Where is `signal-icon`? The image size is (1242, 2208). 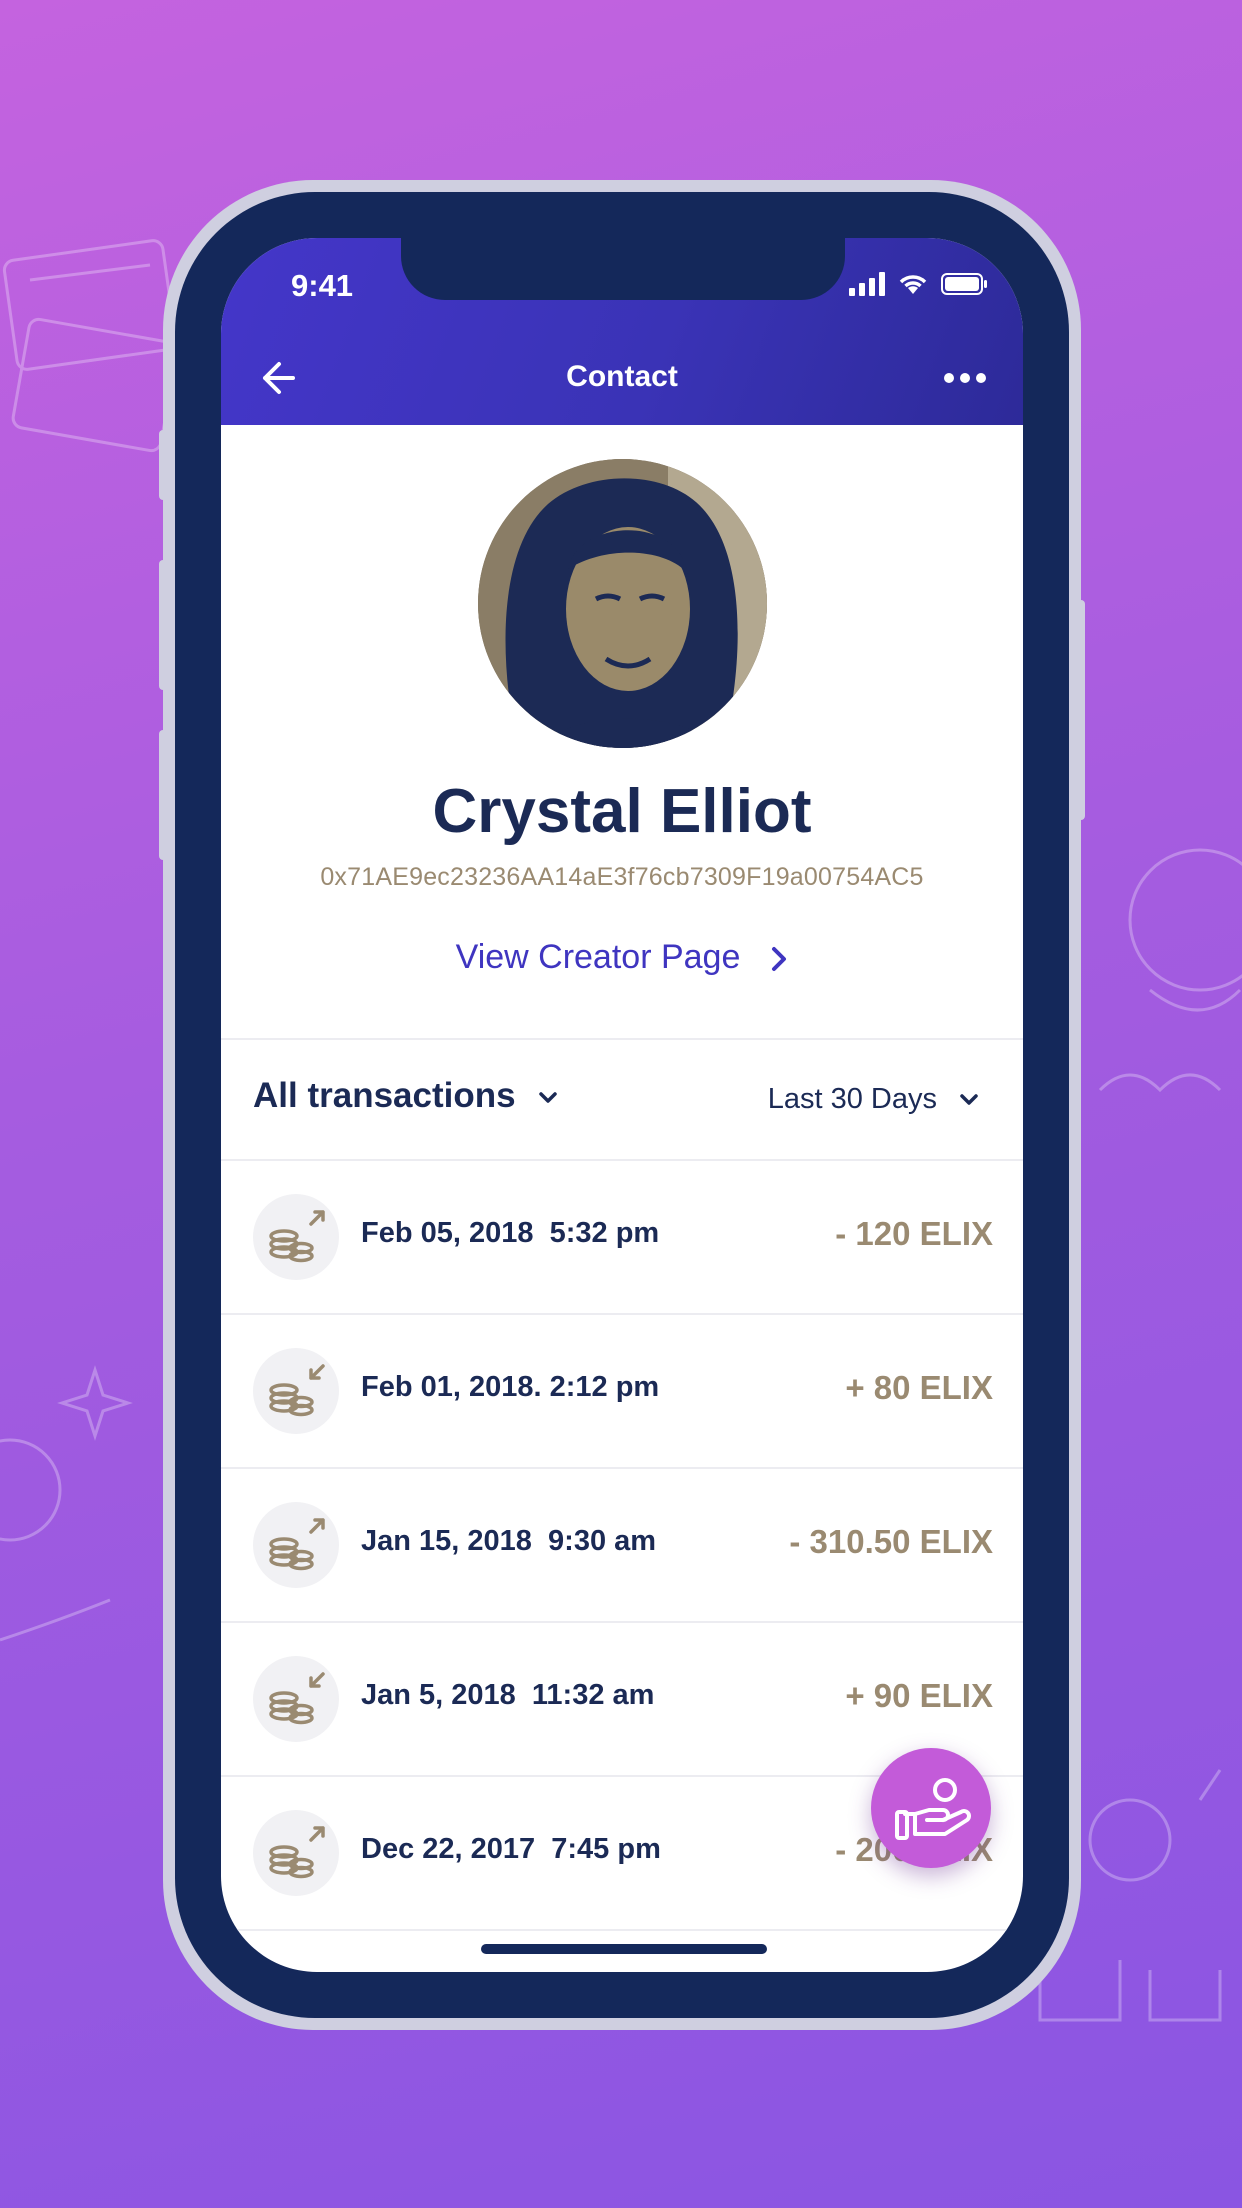
signal-icon is located at coordinates (867, 284).